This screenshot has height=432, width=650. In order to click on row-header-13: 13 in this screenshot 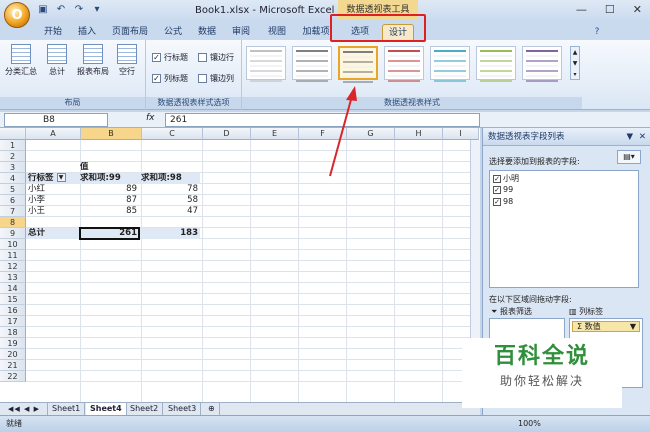, I will do `click(13, 277)`.